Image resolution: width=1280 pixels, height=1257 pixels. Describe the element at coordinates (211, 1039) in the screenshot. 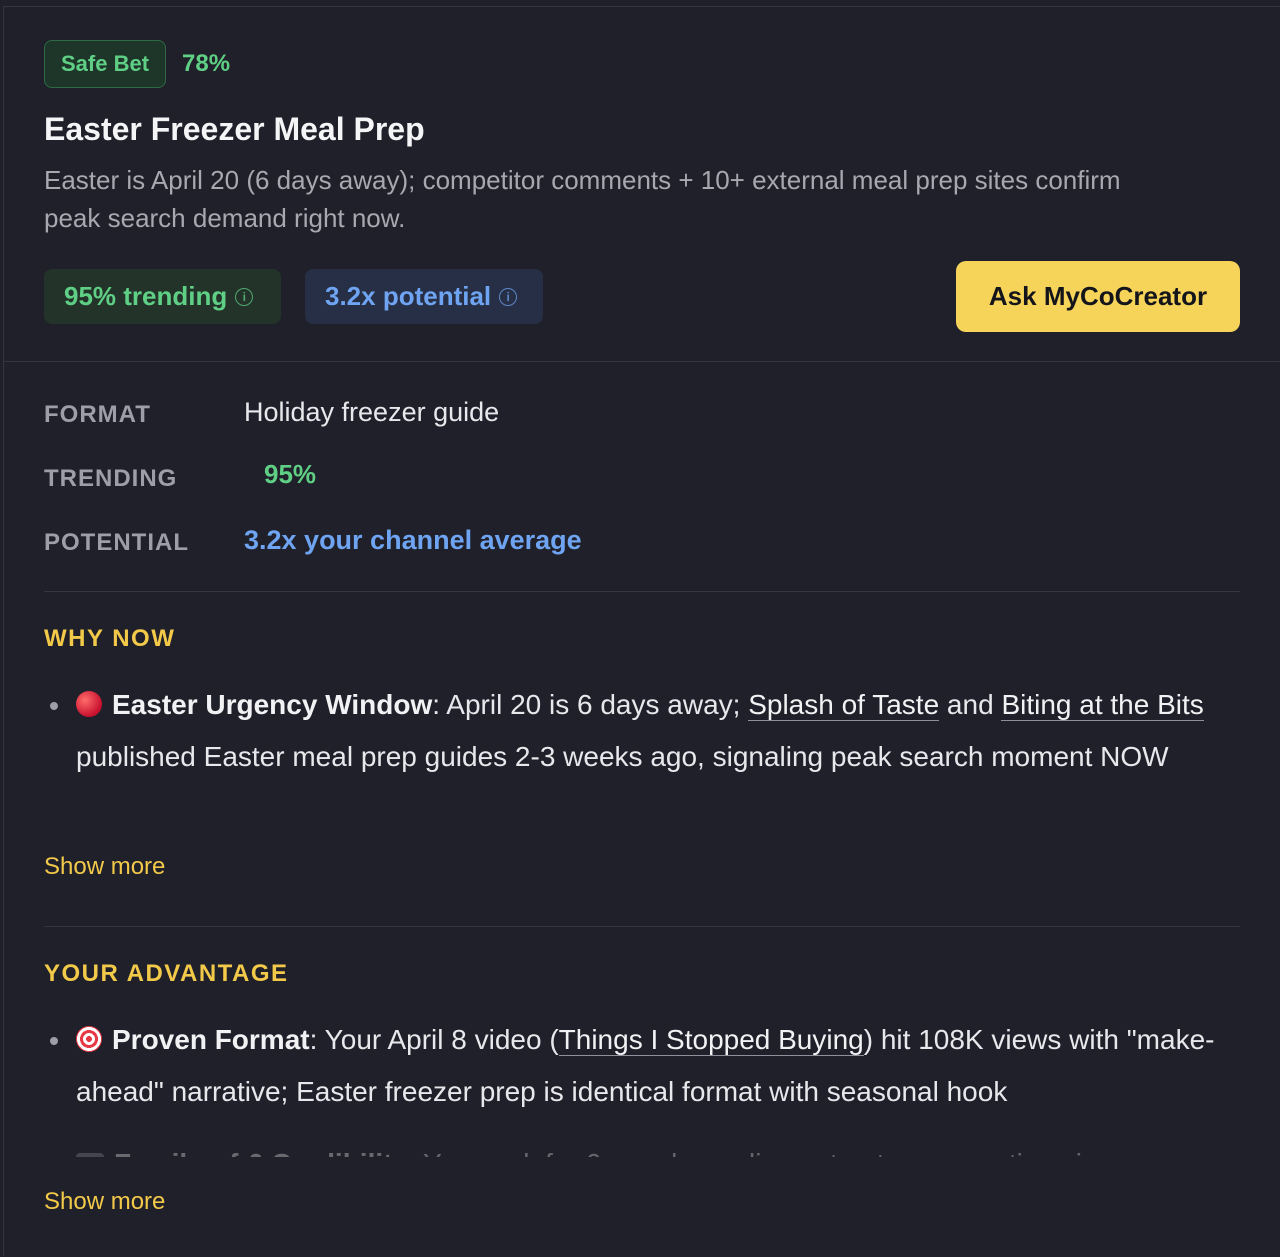

I see `bullet-title: Proven Format` at that location.